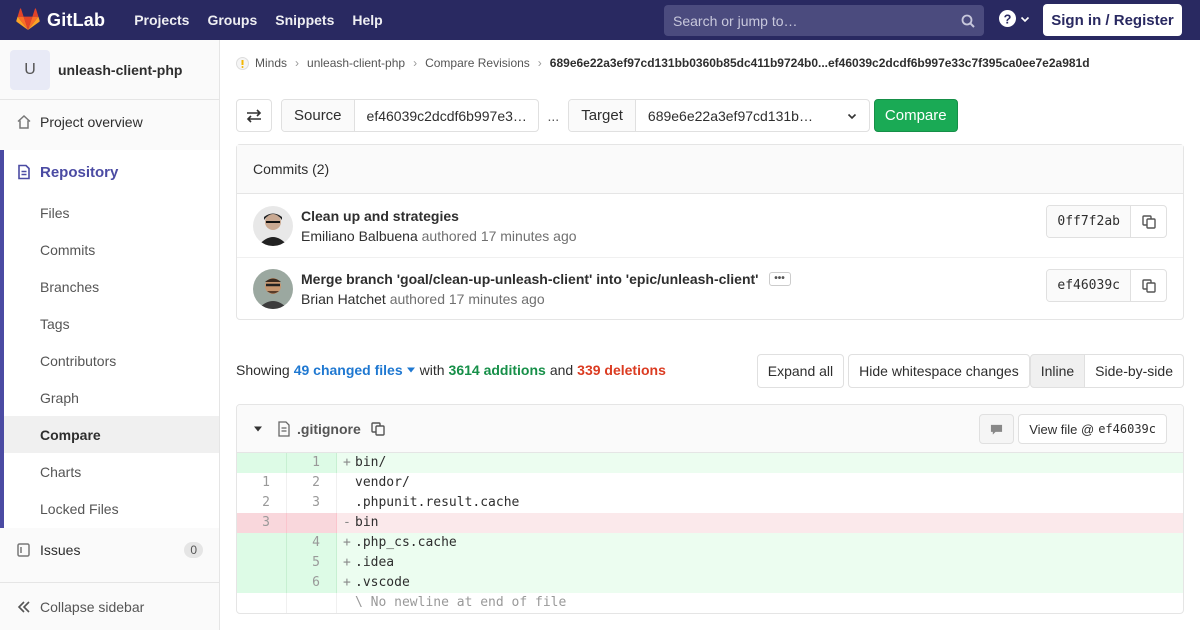  What do you see at coordinates (312, 543) in the screenshot?
I see `new-line-number: 4` at bounding box center [312, 543].